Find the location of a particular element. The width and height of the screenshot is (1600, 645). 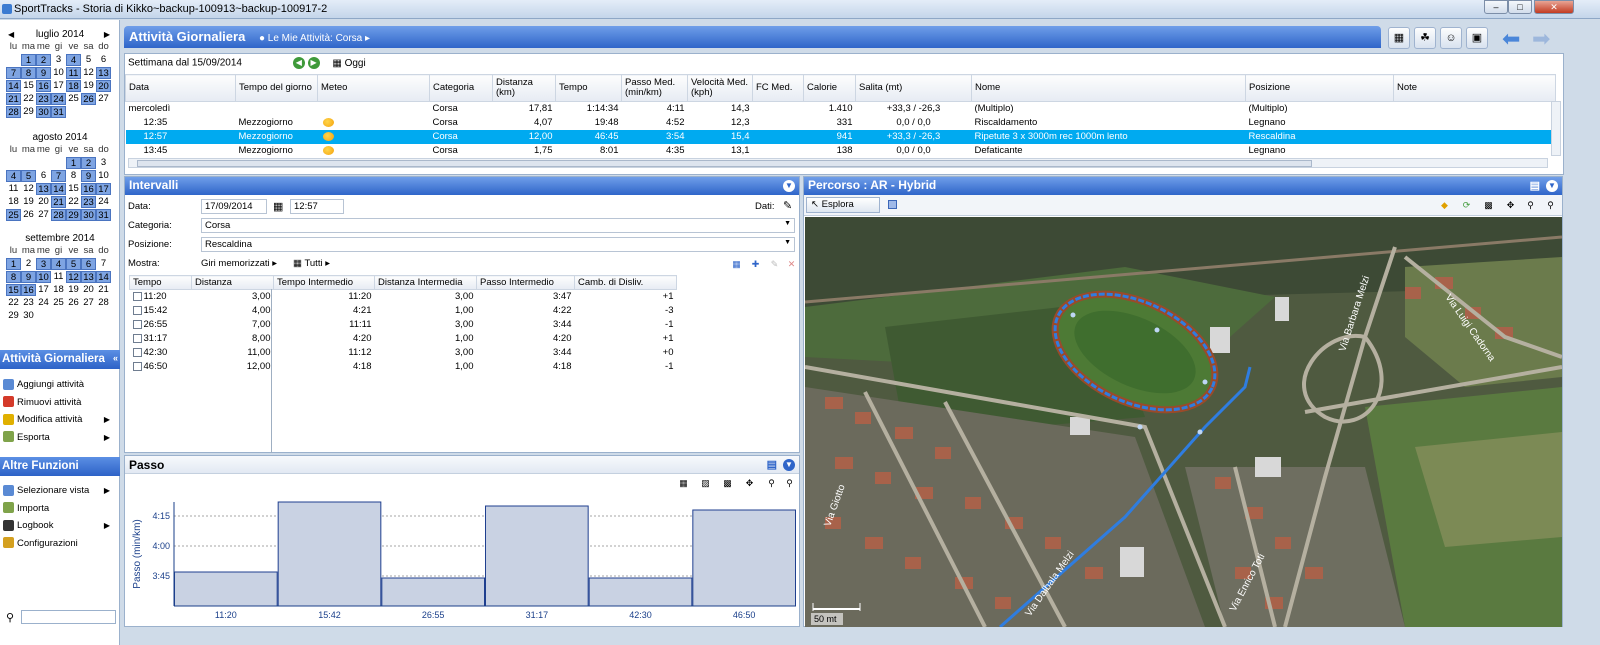

column-header: Posizione is located at coordinates (1319, 88).